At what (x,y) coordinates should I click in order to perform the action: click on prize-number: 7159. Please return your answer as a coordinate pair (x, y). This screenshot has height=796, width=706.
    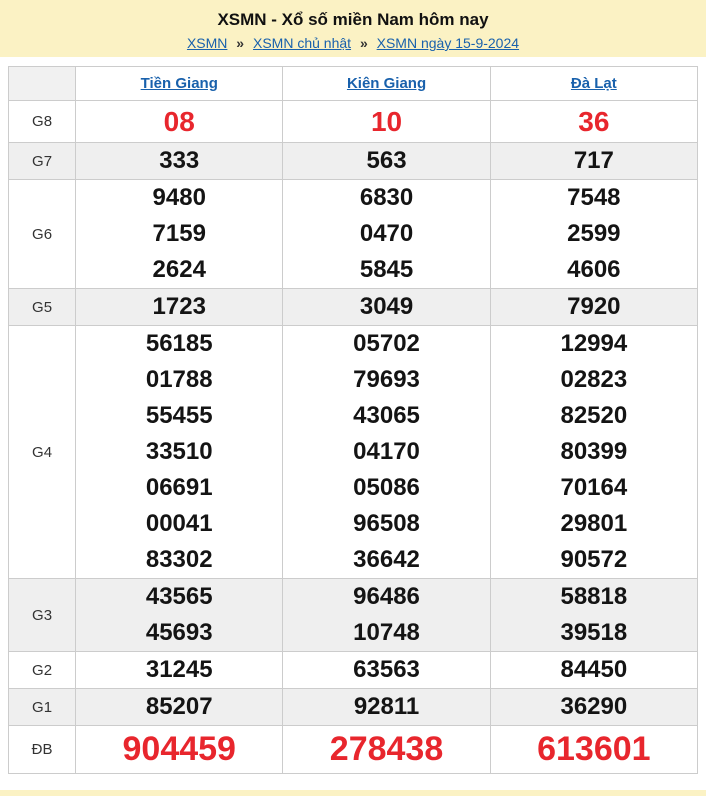
    Looking at the image, I should click on (179, 233).